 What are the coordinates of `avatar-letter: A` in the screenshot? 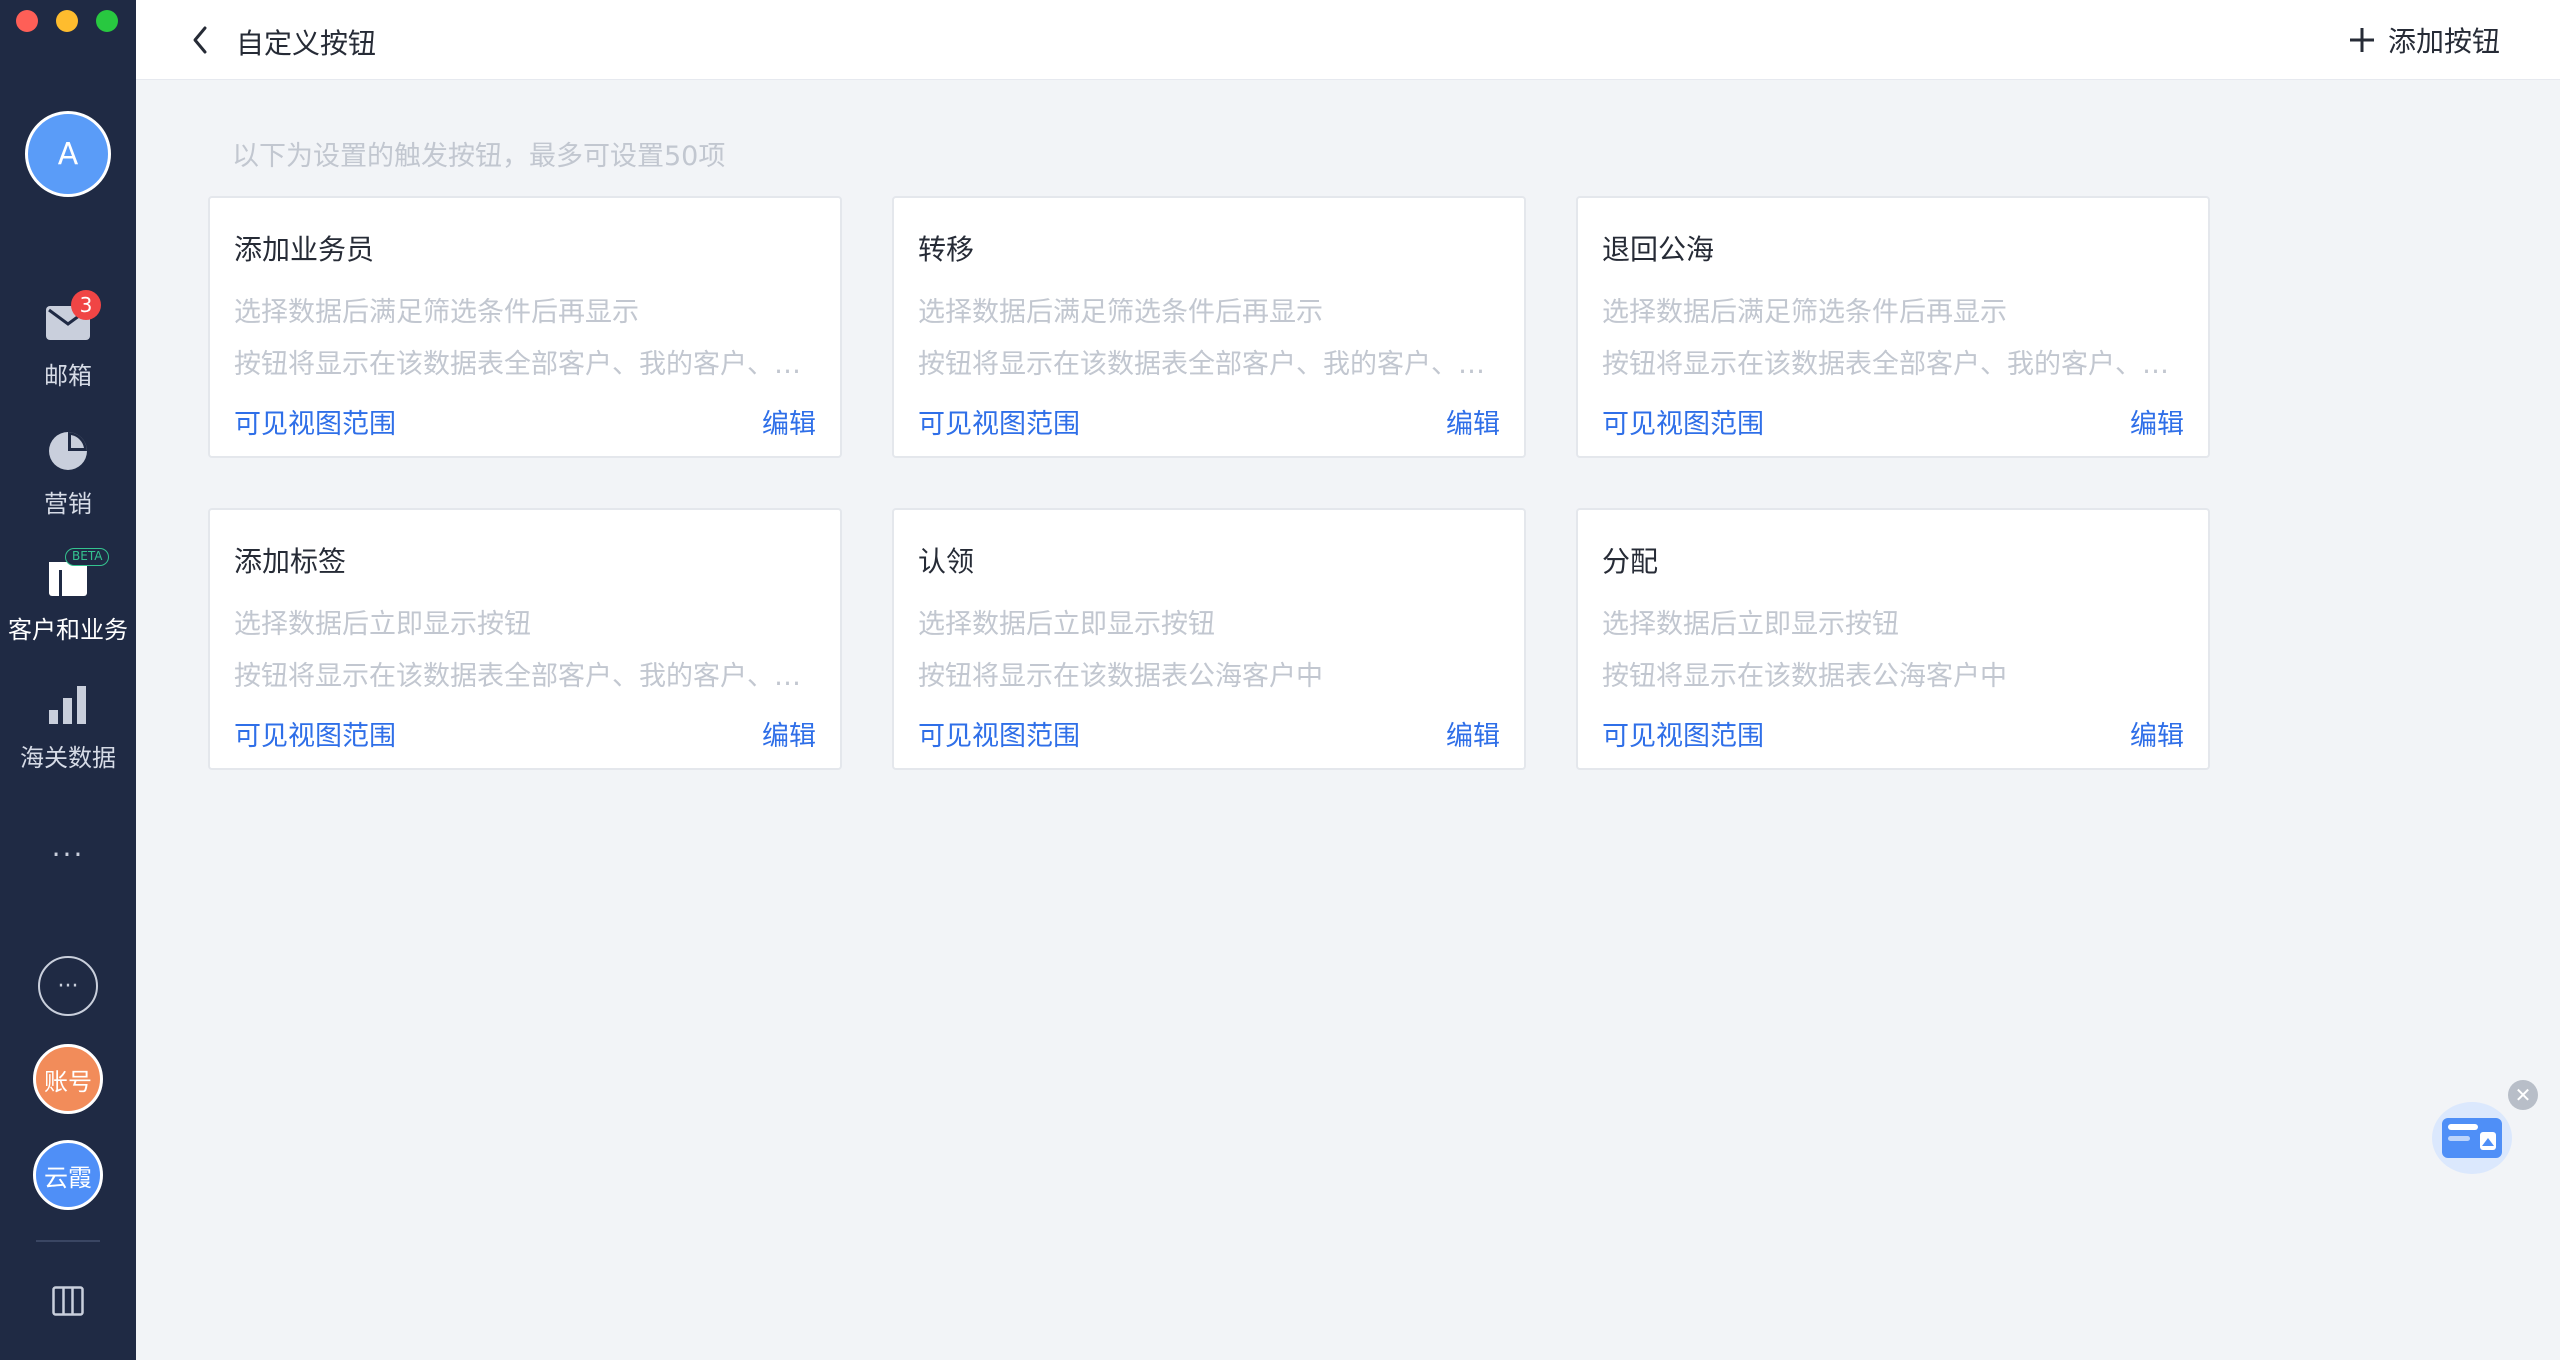 It's located at (68, 154).